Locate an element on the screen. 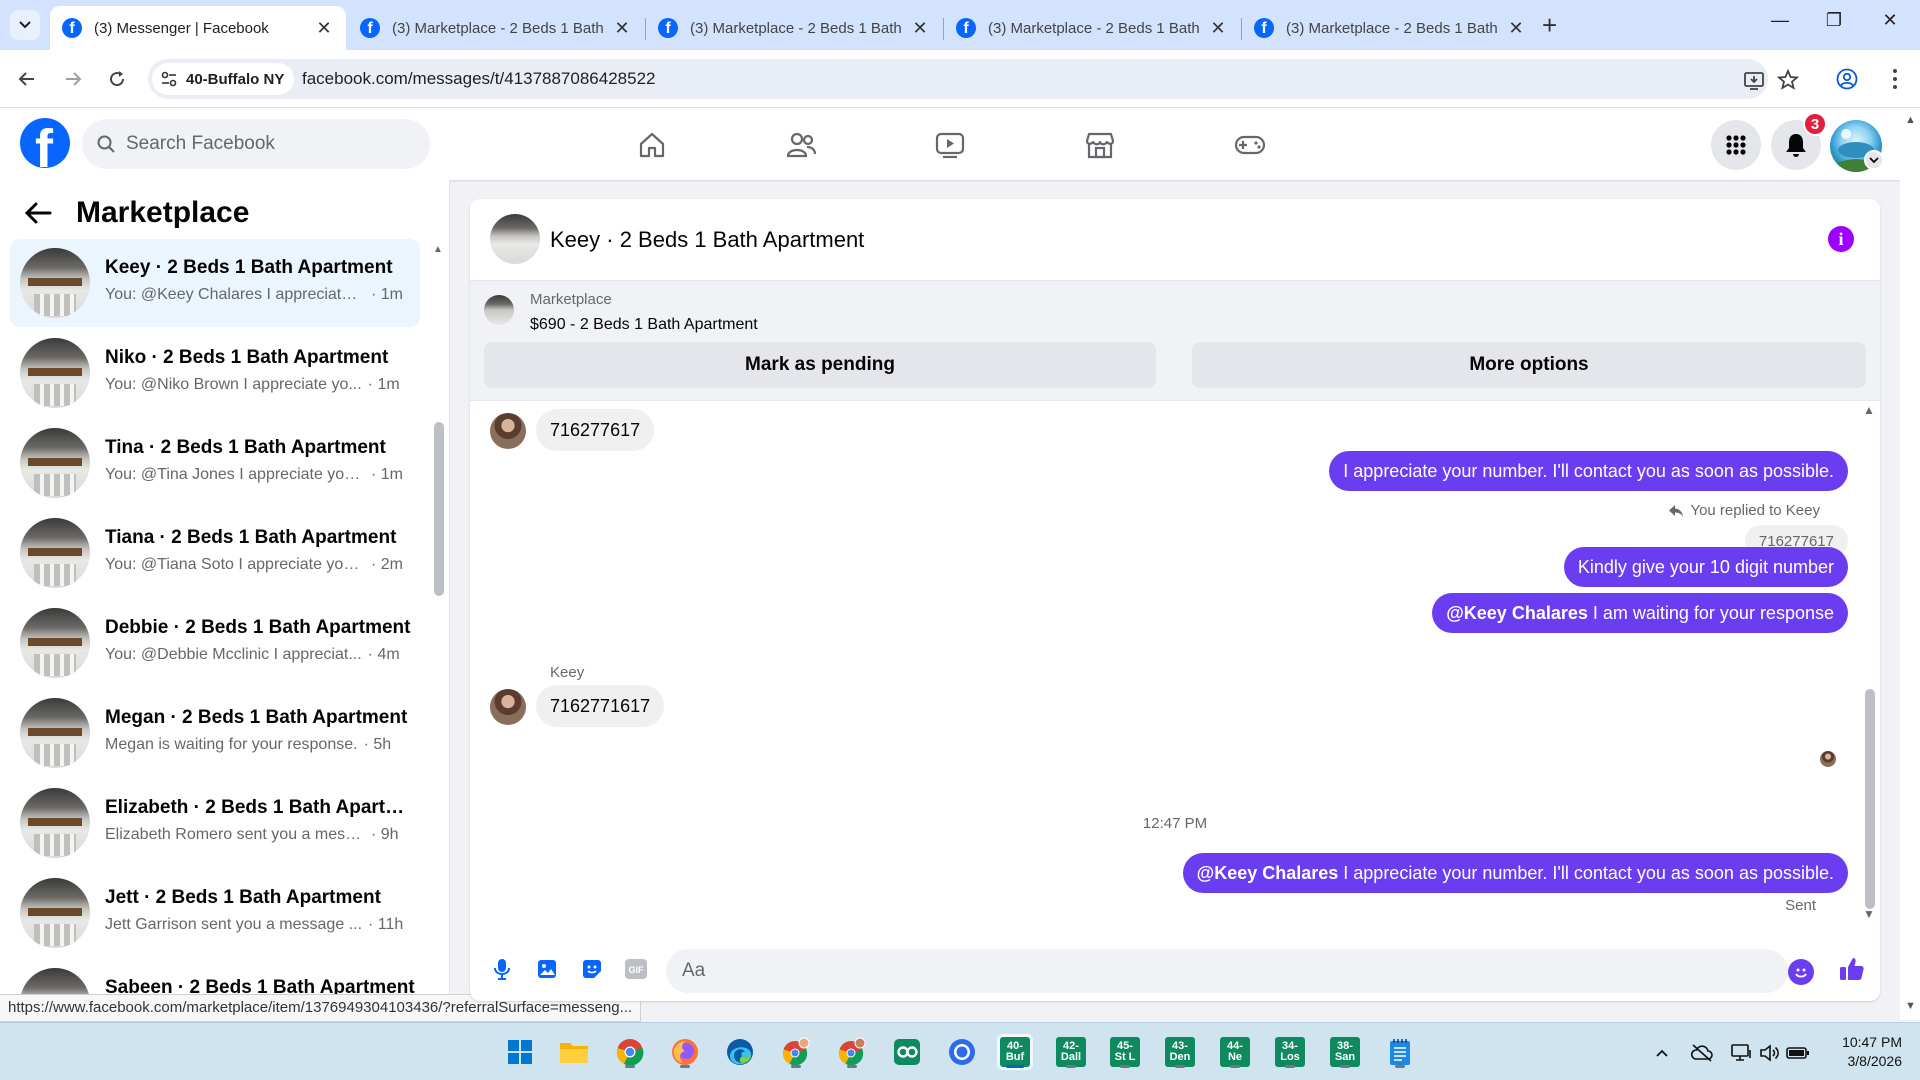 This screenshot has width=1920, height=1080. microphone-icon is located at coordinates (502, 969).